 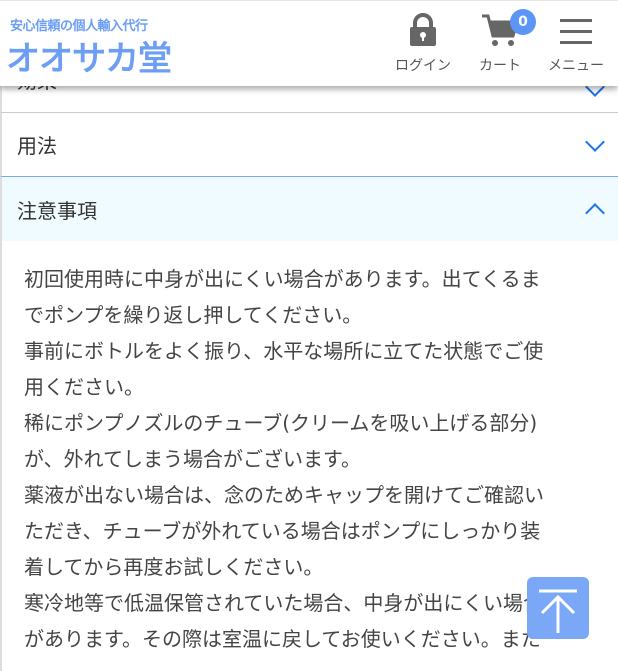 I want to click on arrow-up-to-top-icon, so click(x=558, y=611).